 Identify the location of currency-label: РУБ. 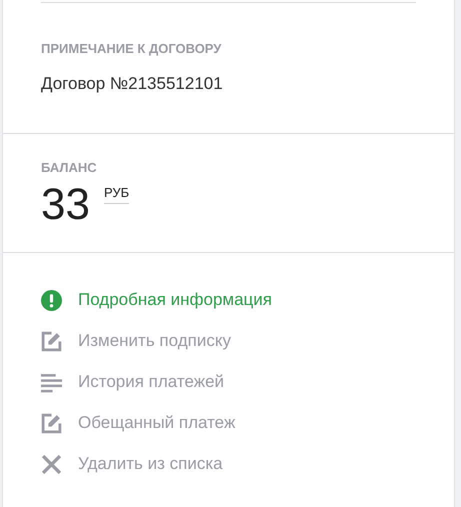
(117, 194).